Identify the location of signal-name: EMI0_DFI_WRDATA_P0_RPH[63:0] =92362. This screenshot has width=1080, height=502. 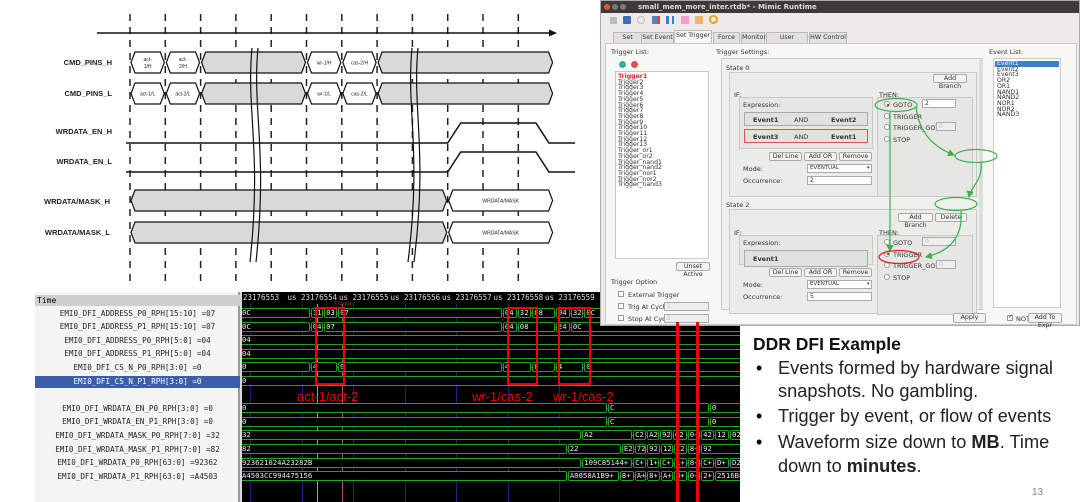
(137, 463).